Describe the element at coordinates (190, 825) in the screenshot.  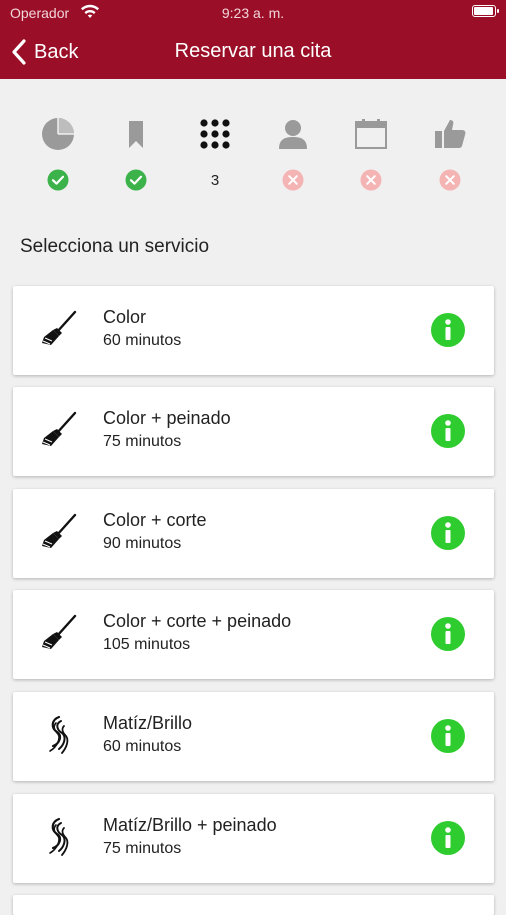
I see `service-name: Matíz/Brillo + peinado` at that location.